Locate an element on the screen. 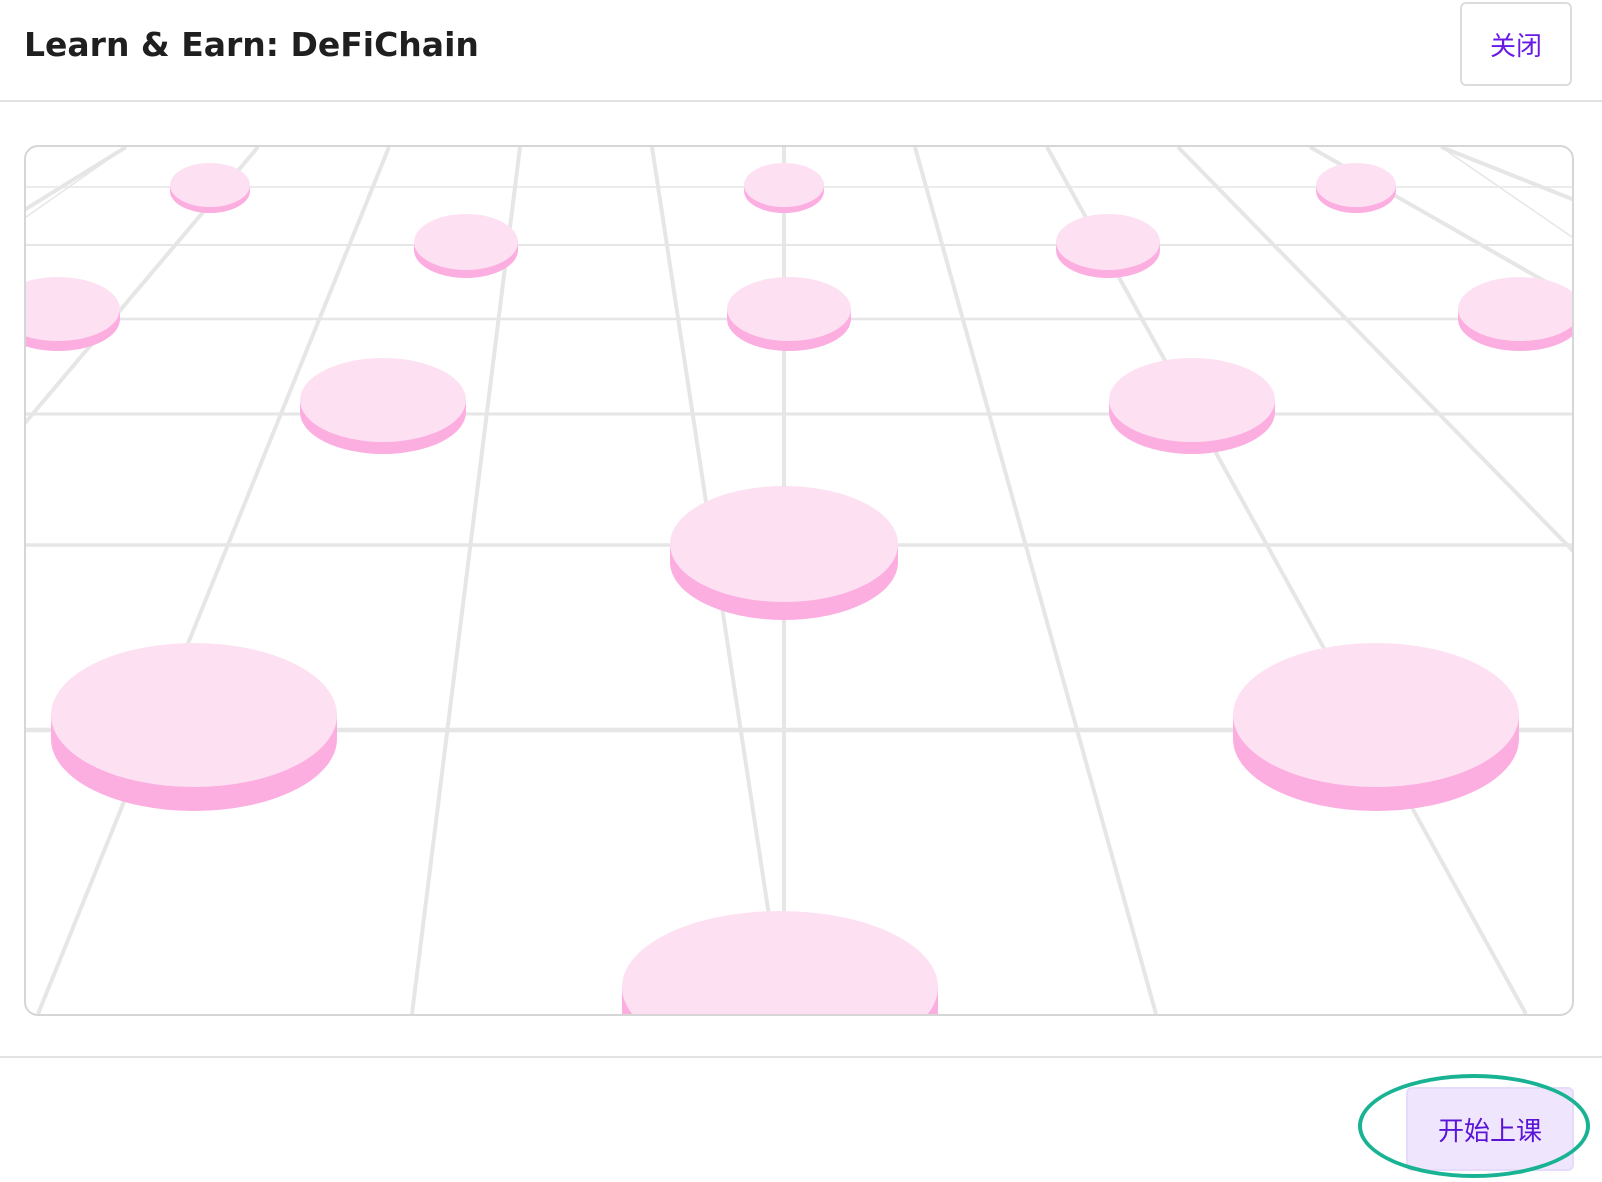  modal-header: Learn & Earn: DeFiChain 关闭 is located at coordinates (801, 51).